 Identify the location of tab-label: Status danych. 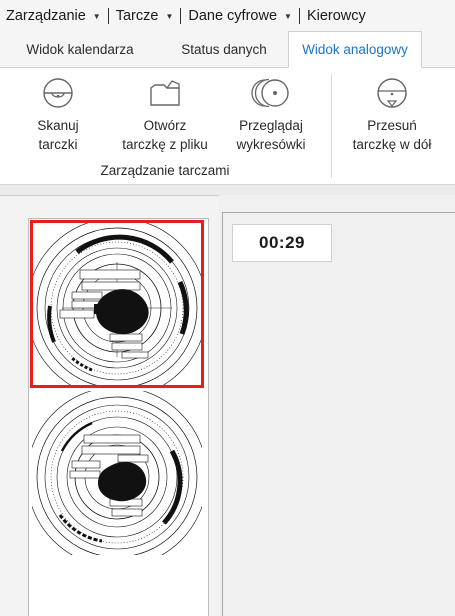
(224, 49).